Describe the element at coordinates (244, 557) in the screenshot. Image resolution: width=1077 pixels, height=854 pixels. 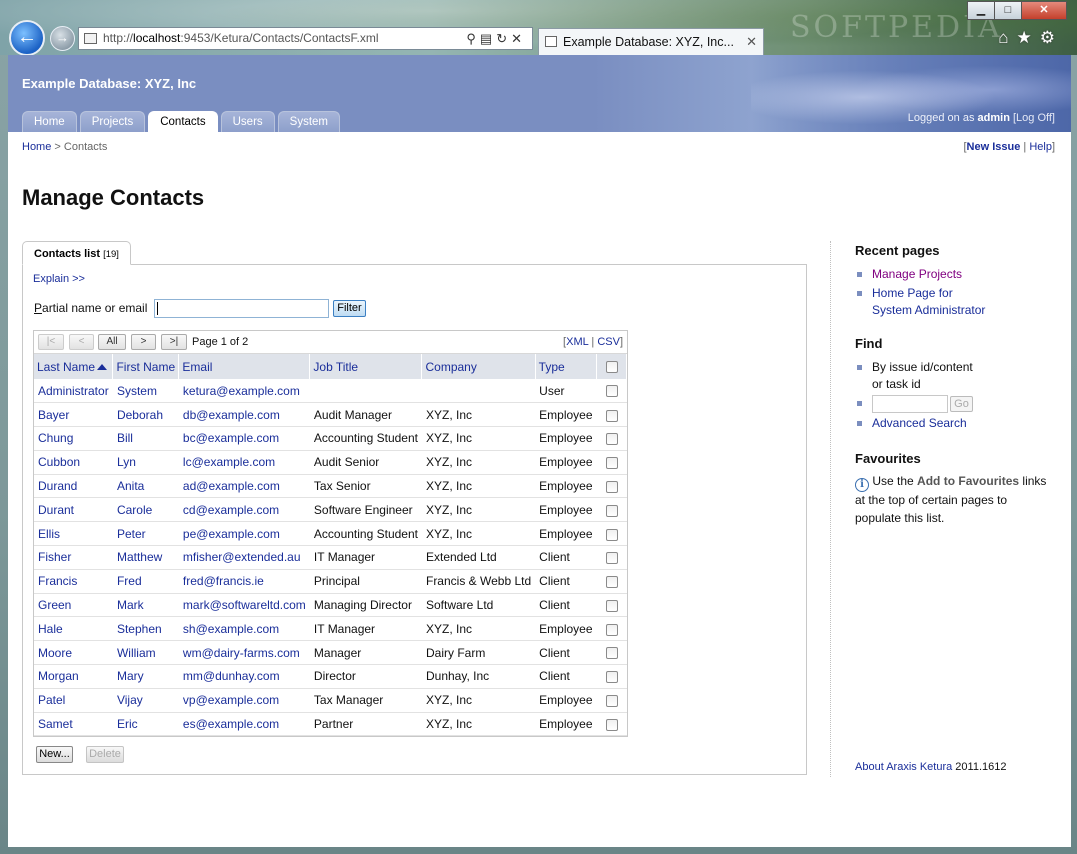
I see `cell-email: mfisher@extended.au` at that location.